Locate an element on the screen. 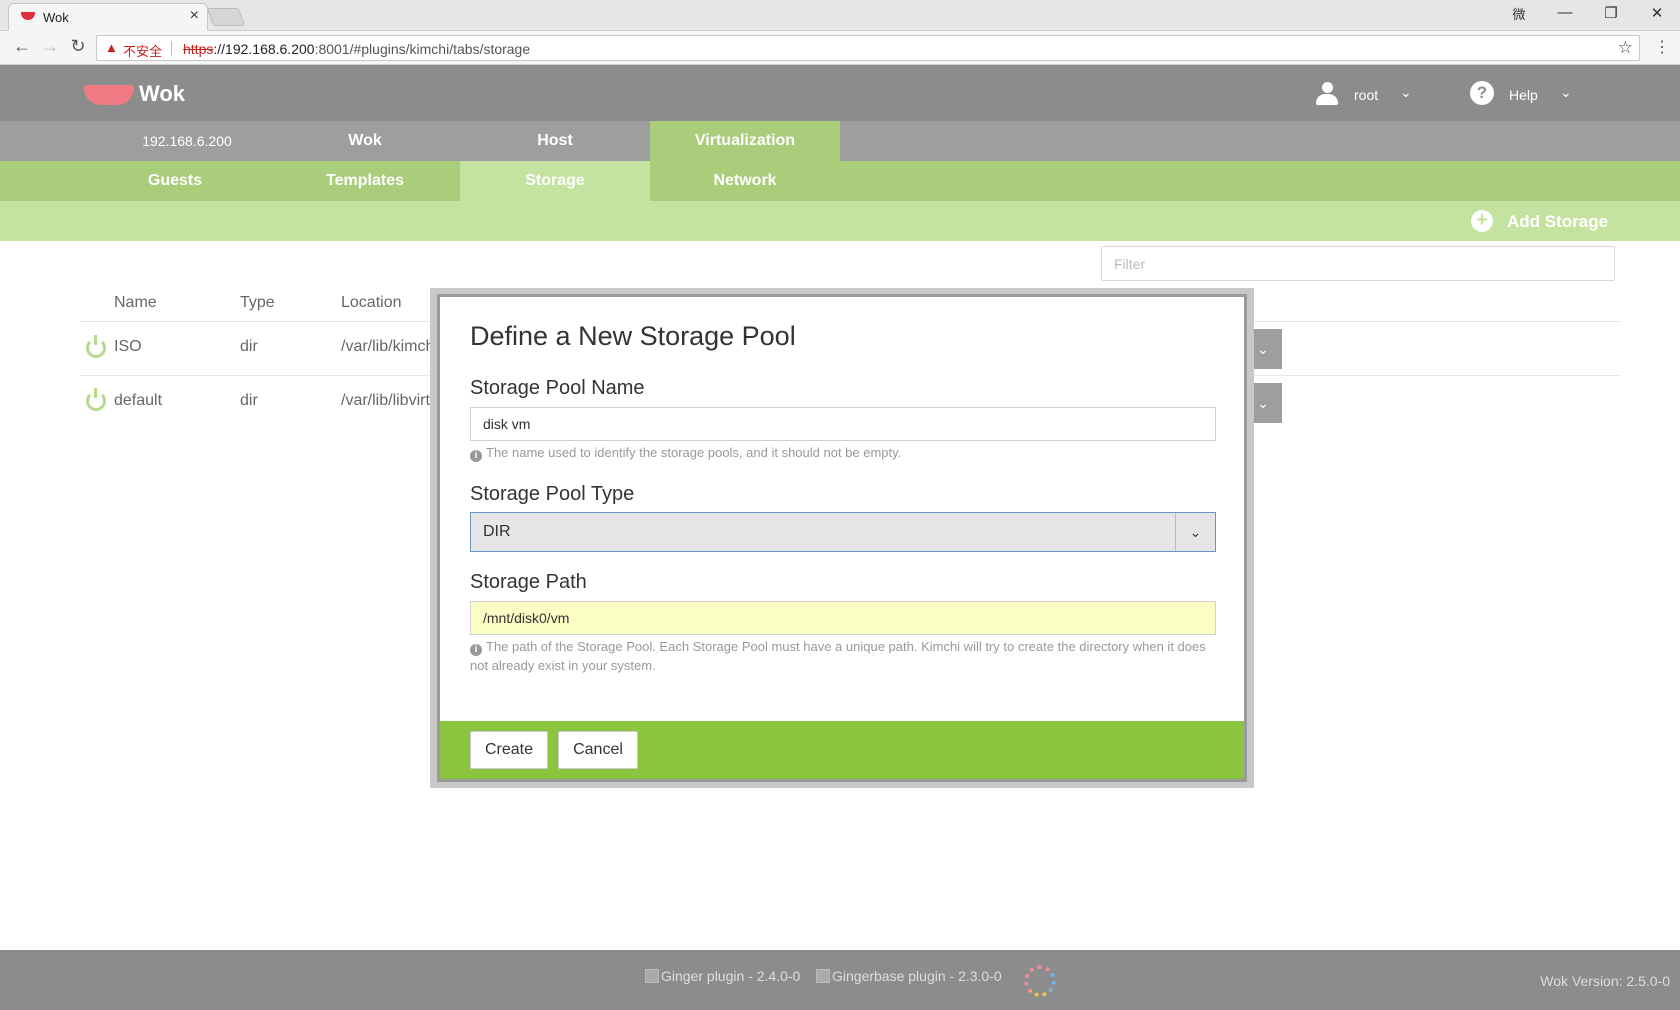  pool-name-label: Storage Pool Name is located at coordinates (557, 388).